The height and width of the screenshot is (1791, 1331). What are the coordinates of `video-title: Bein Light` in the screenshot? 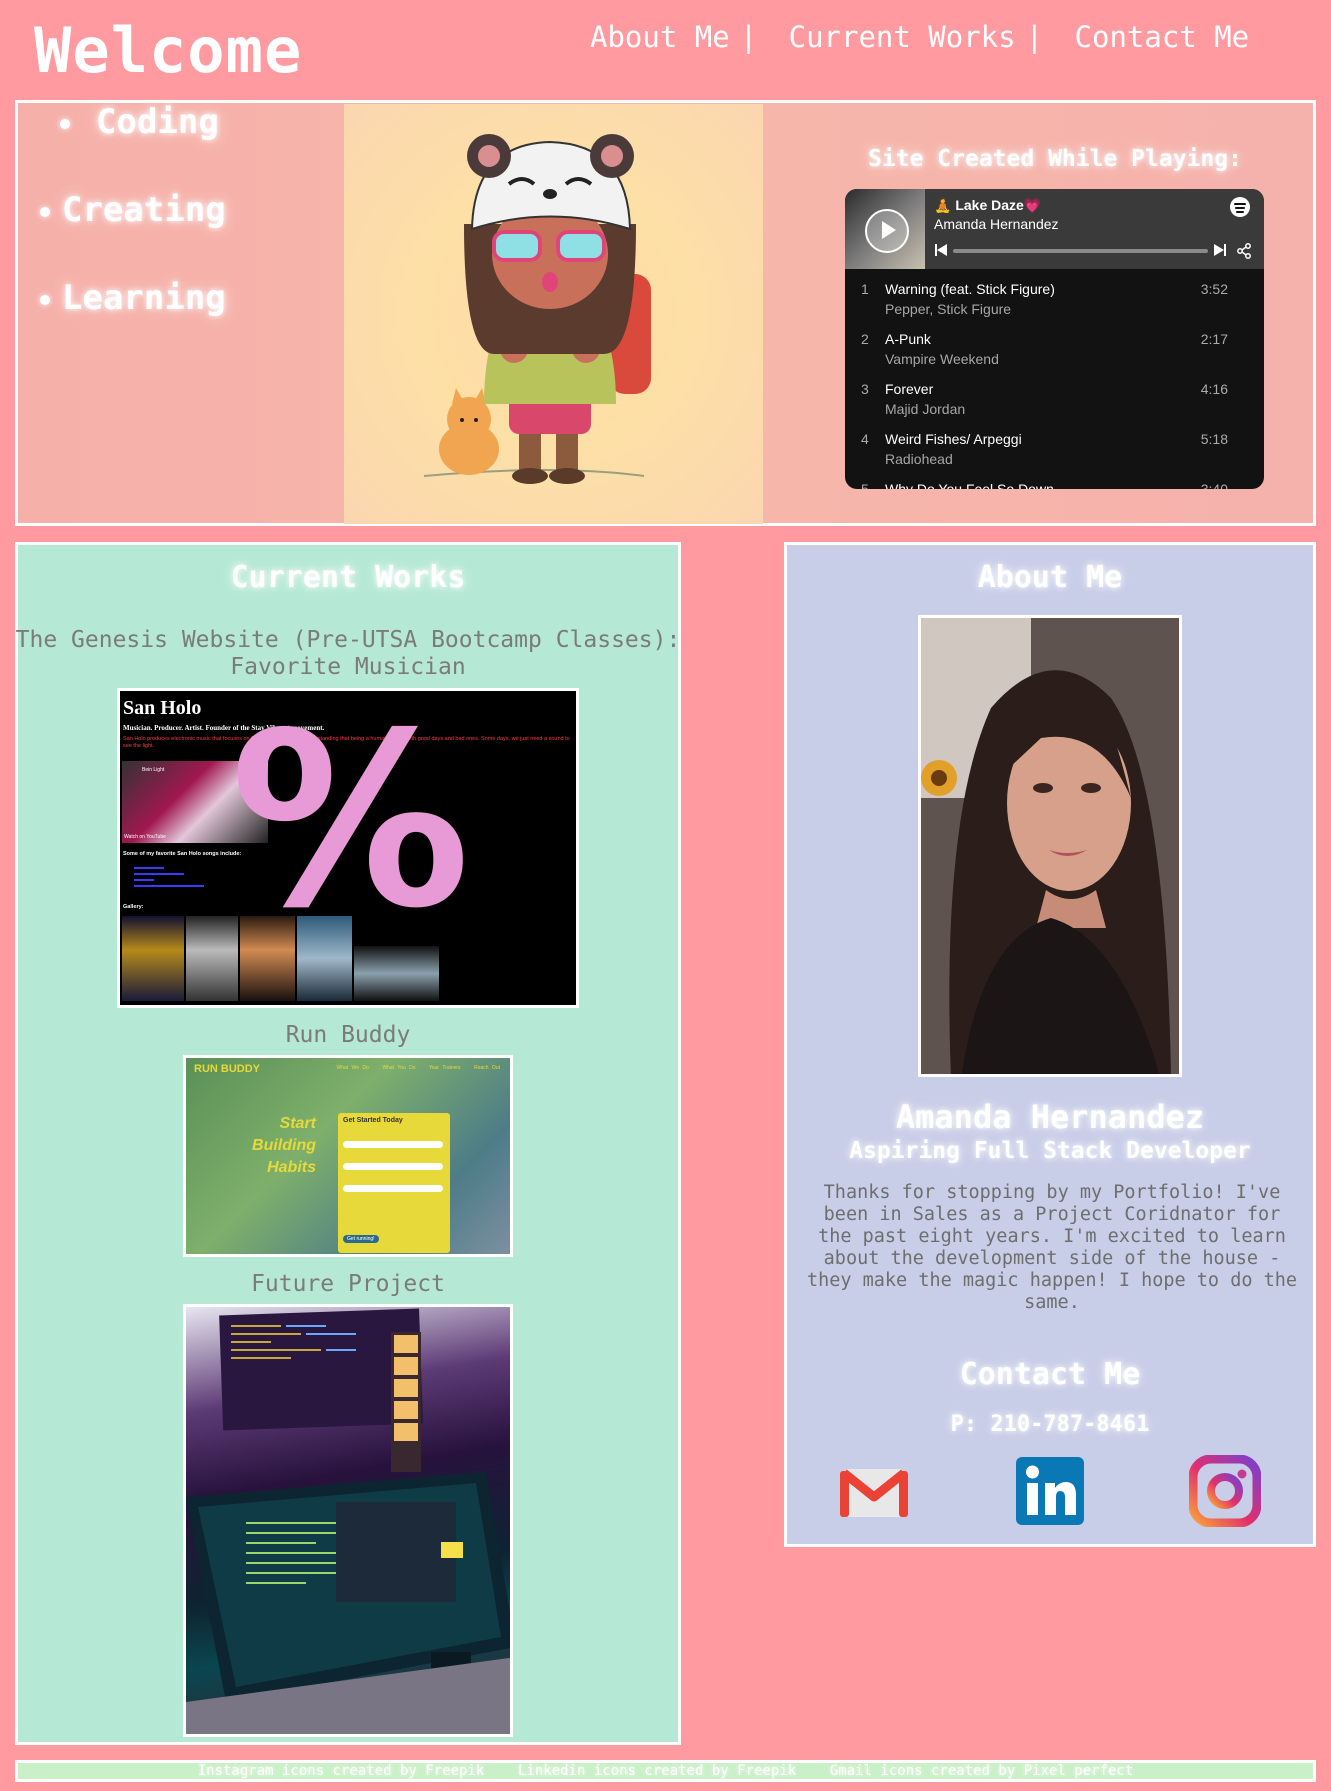 It's located at (153, 770).